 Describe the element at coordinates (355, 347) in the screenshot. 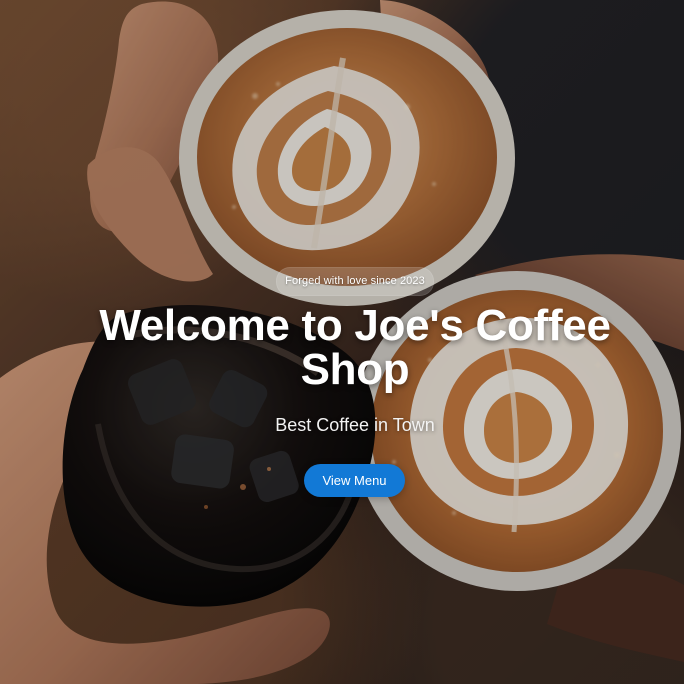

I see `hero-title: Welcome to Joe's Coffee Shop` at that location.